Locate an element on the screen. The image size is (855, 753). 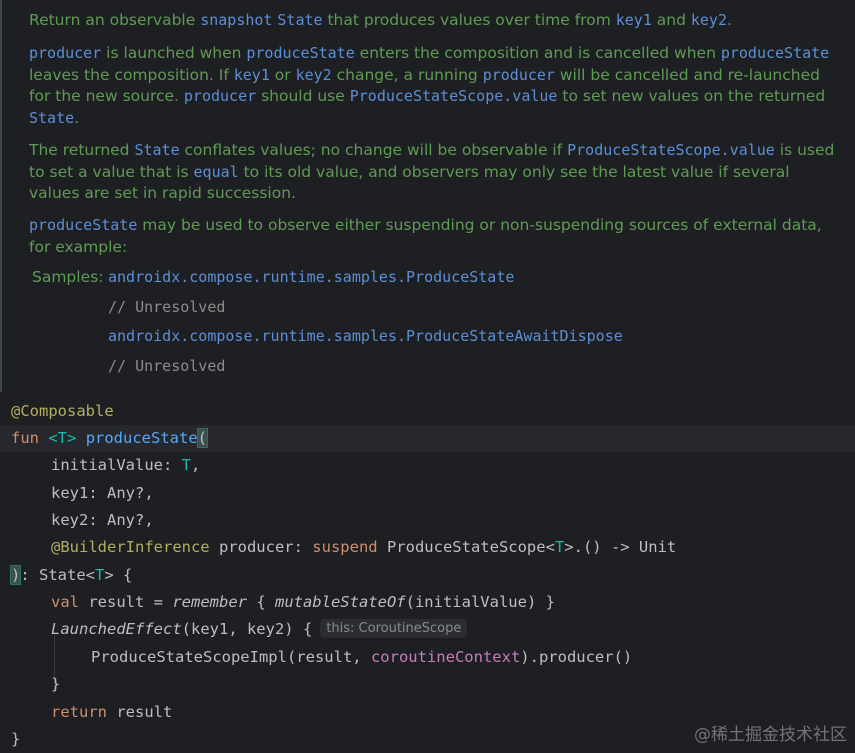
code-text: result is located at coordinates (140, 712).